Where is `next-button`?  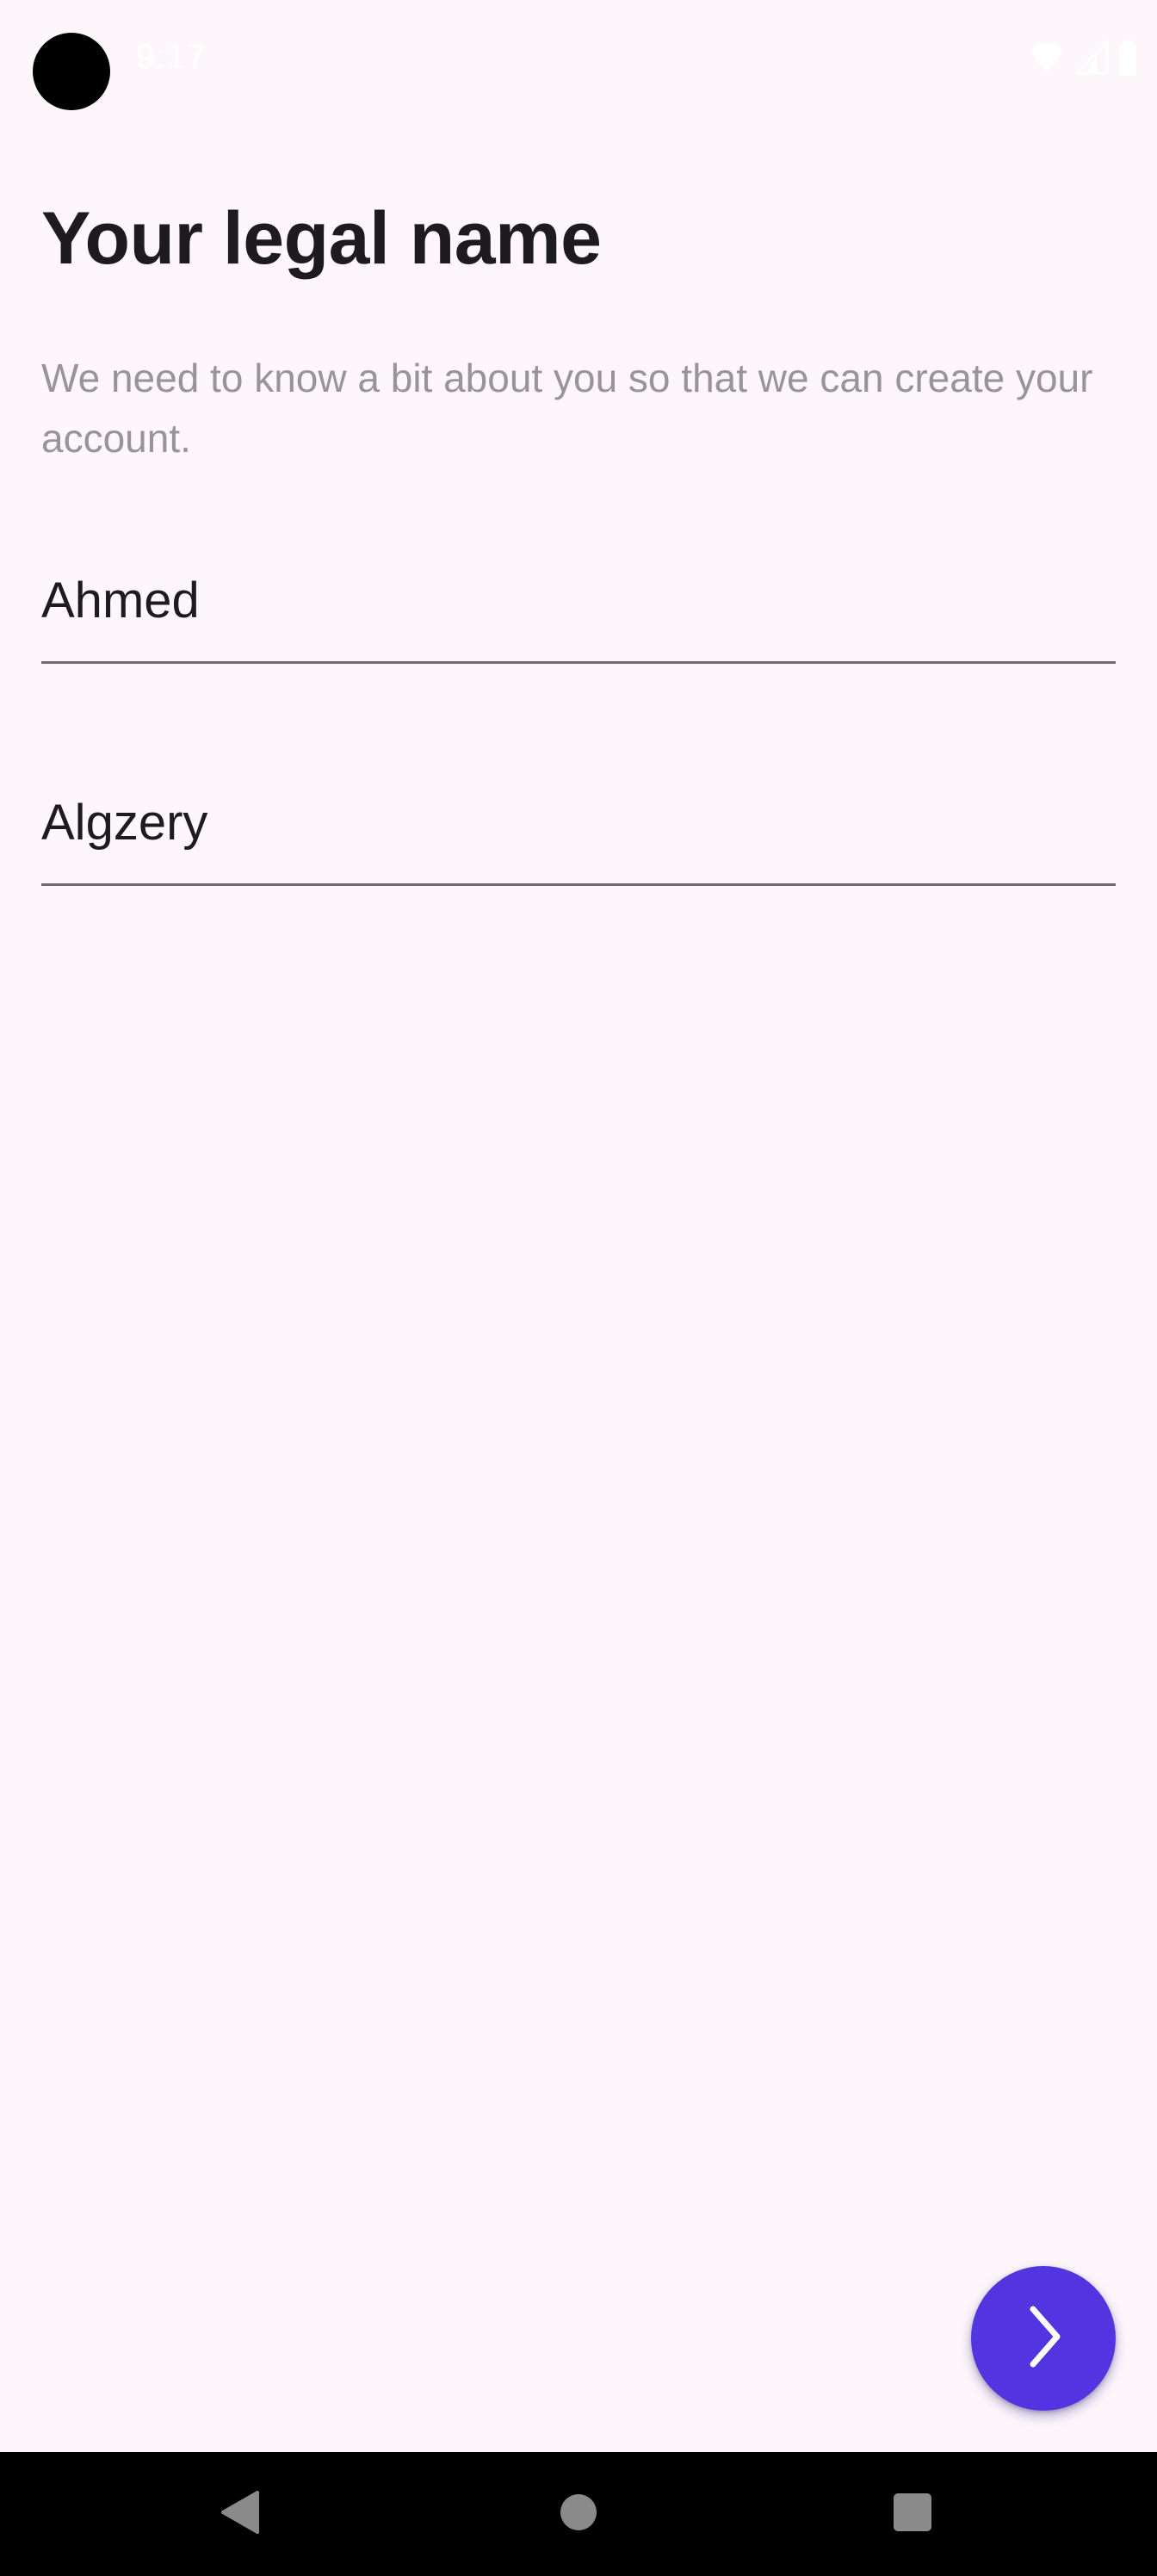
next-button is located at coordinates (1044, 2339).